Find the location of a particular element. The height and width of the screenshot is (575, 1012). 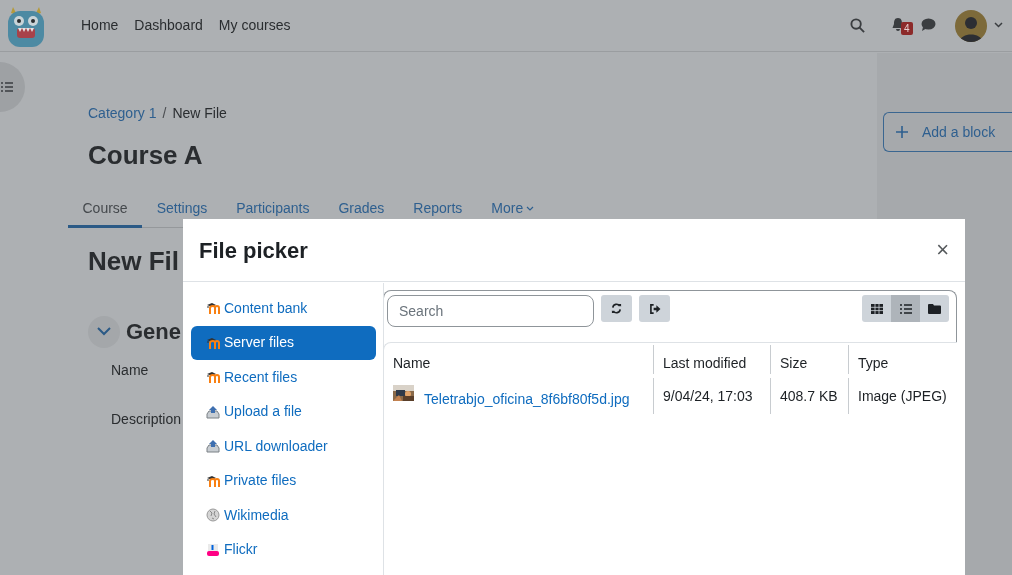

table-cell-text: Image (JPEG) is located at coordinates (902, 396).